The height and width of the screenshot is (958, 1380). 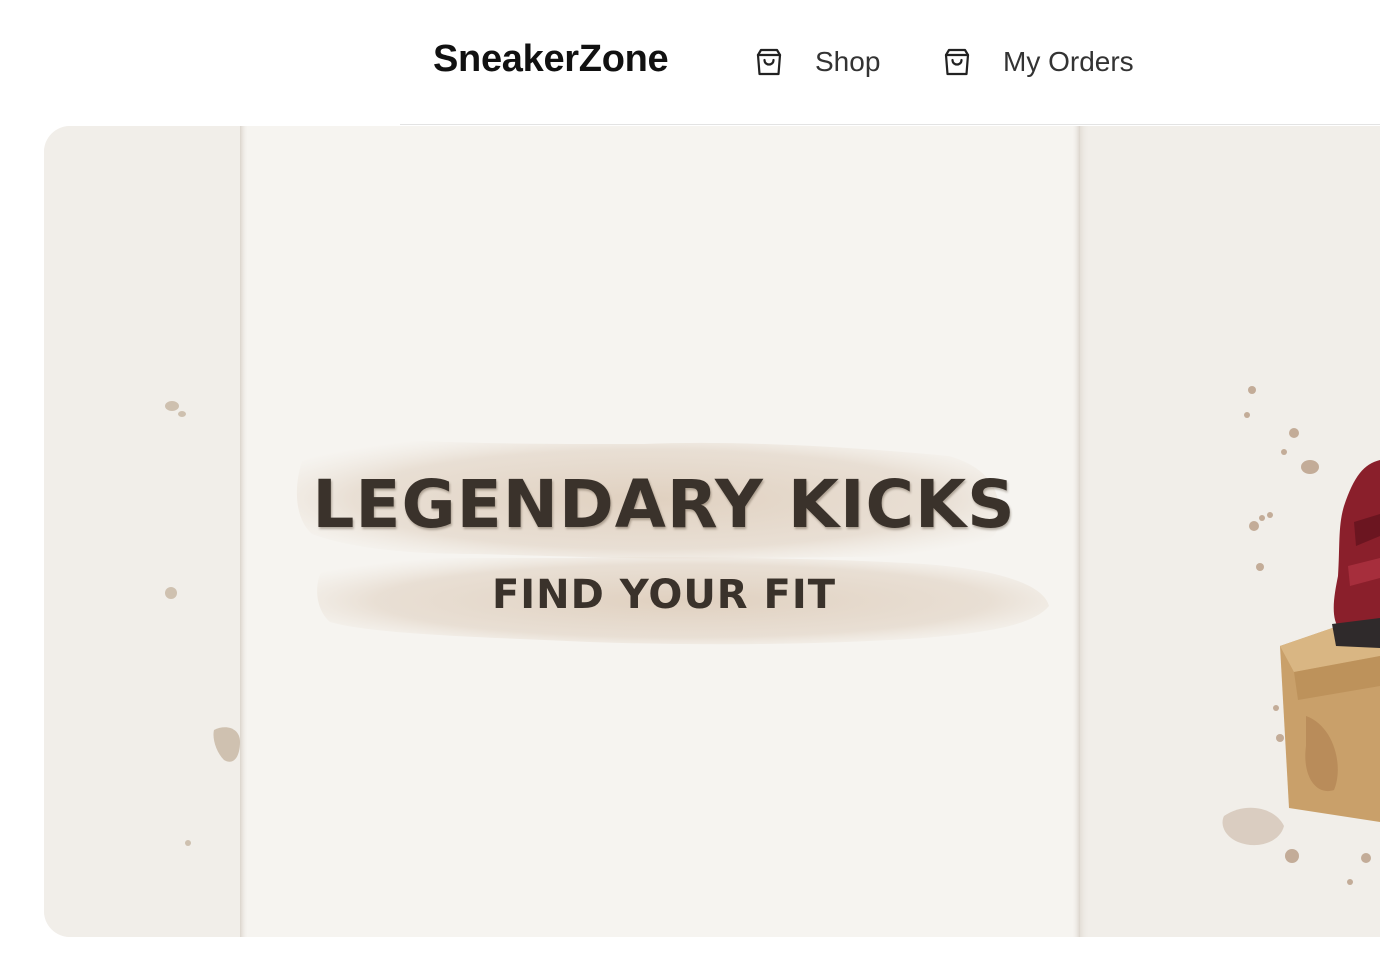 I want to click on hero-subtitle: FIND YOUR FIT, so click(x=664, y=595).